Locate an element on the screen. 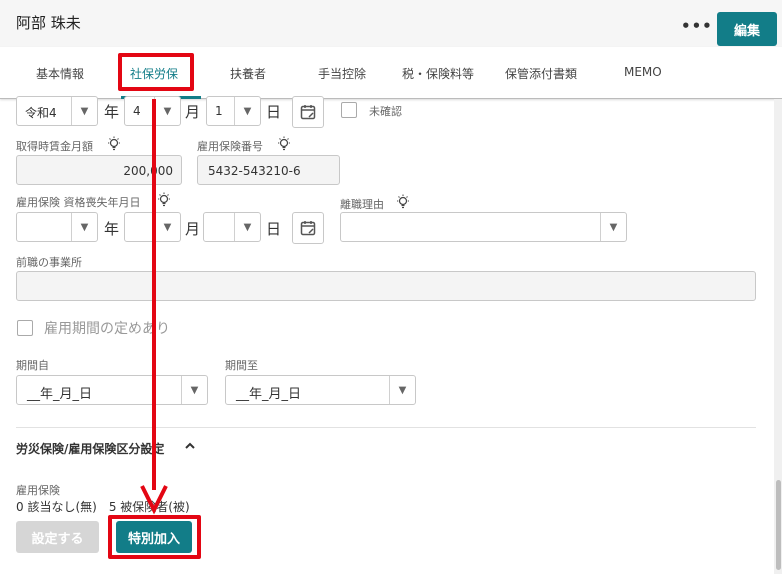 The height and width of the screenshot is (574, 782). month-value: 4 is located at coordinates (137, 111).